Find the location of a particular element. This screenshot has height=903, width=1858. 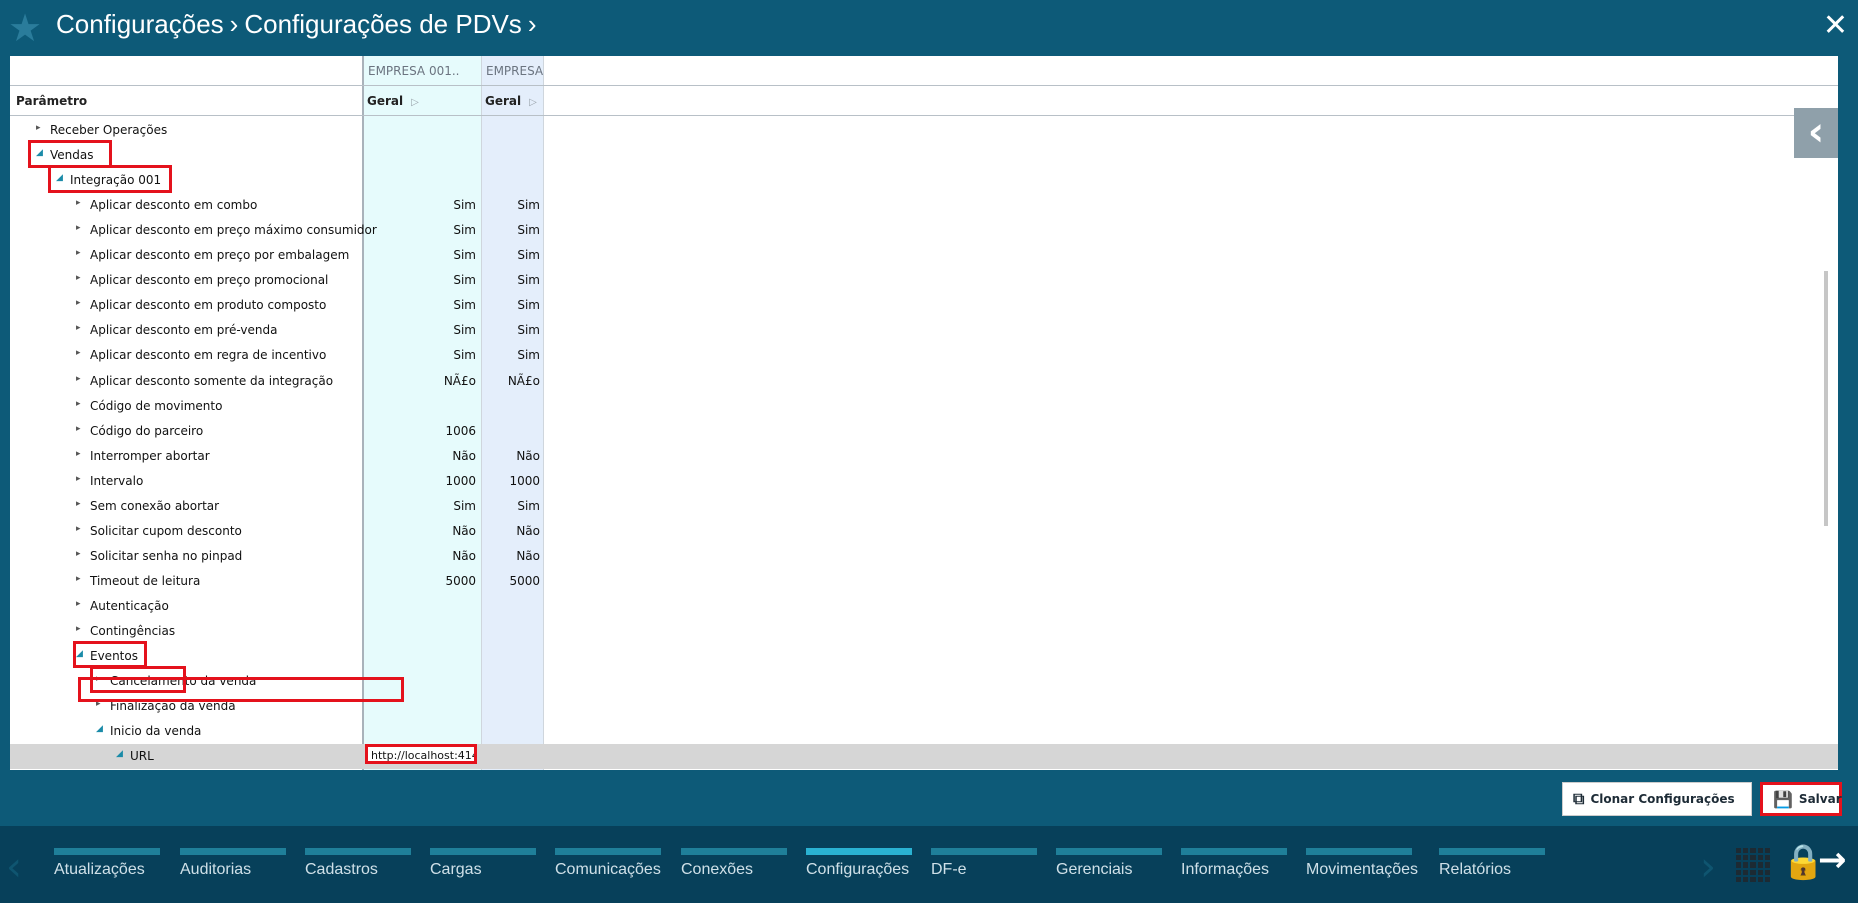

scrollbar is located at coordinates (1826, 398).